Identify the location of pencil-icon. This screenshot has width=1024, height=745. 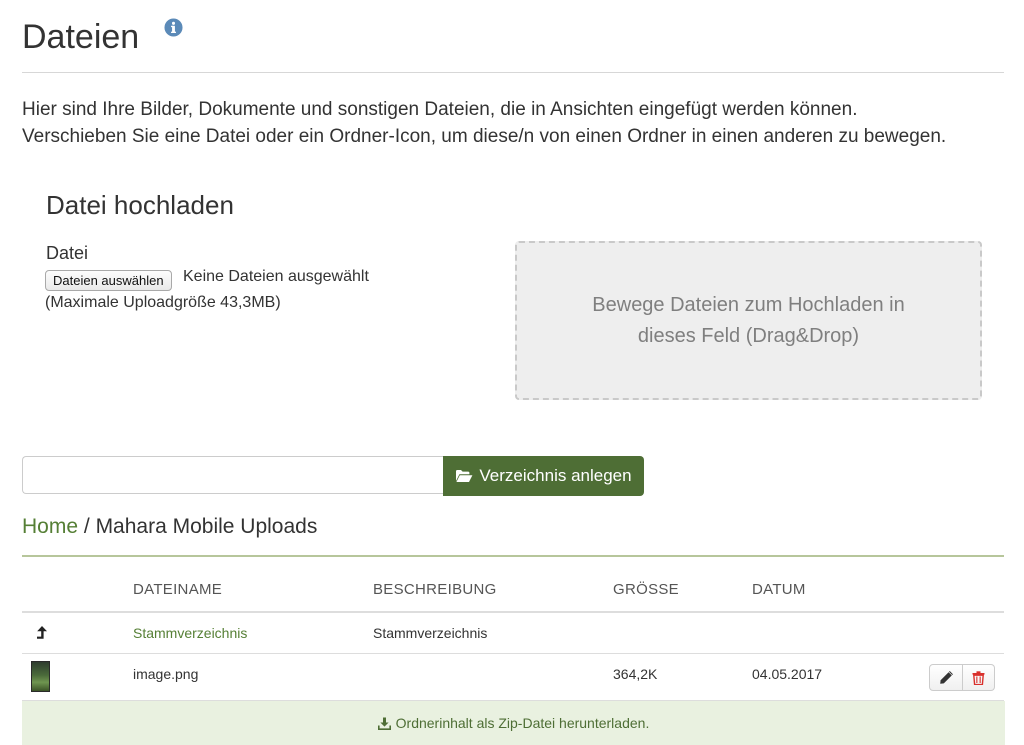
(946, 677).